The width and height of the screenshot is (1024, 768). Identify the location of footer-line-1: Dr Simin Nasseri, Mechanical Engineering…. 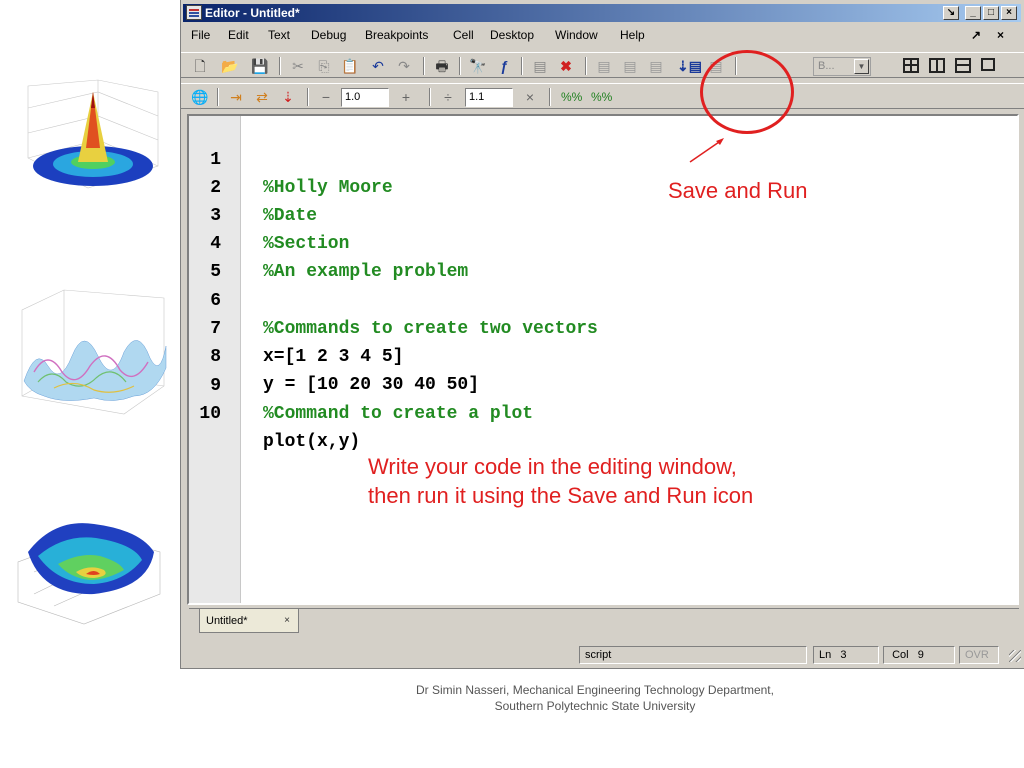
(595, 690).